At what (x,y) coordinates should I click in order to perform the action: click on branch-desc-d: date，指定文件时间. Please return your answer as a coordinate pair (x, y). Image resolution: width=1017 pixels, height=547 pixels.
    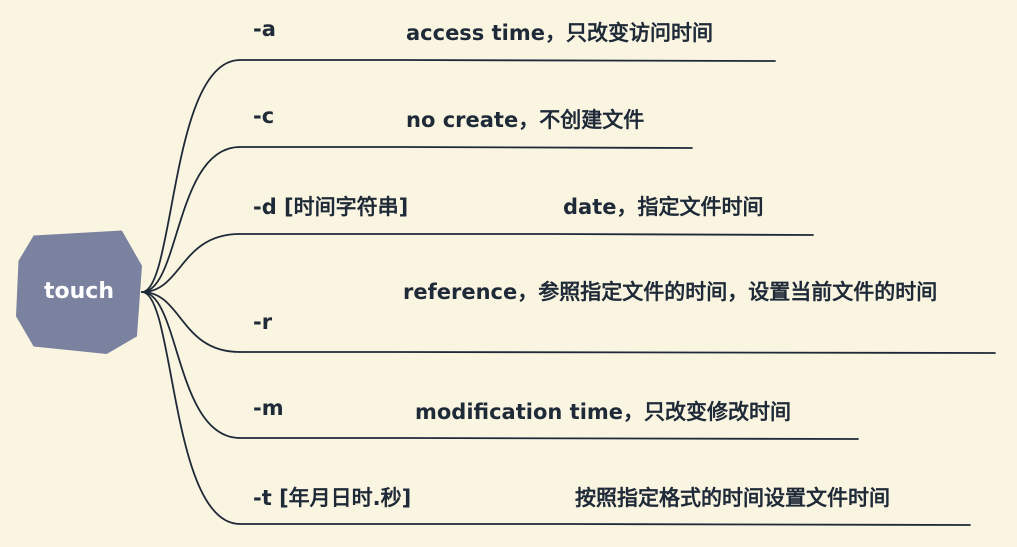
    Looking at the image, I should click on (663, 207).